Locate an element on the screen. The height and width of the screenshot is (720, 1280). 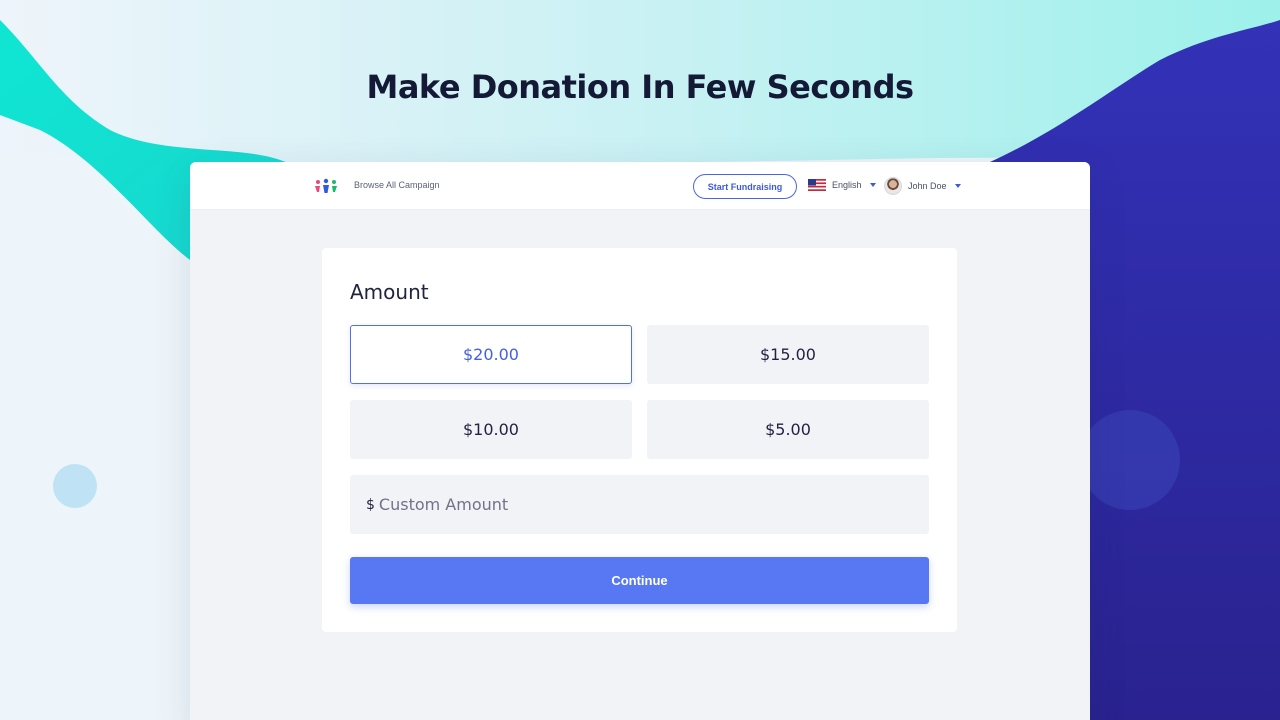
avatar is located at coordinates (893, 186).